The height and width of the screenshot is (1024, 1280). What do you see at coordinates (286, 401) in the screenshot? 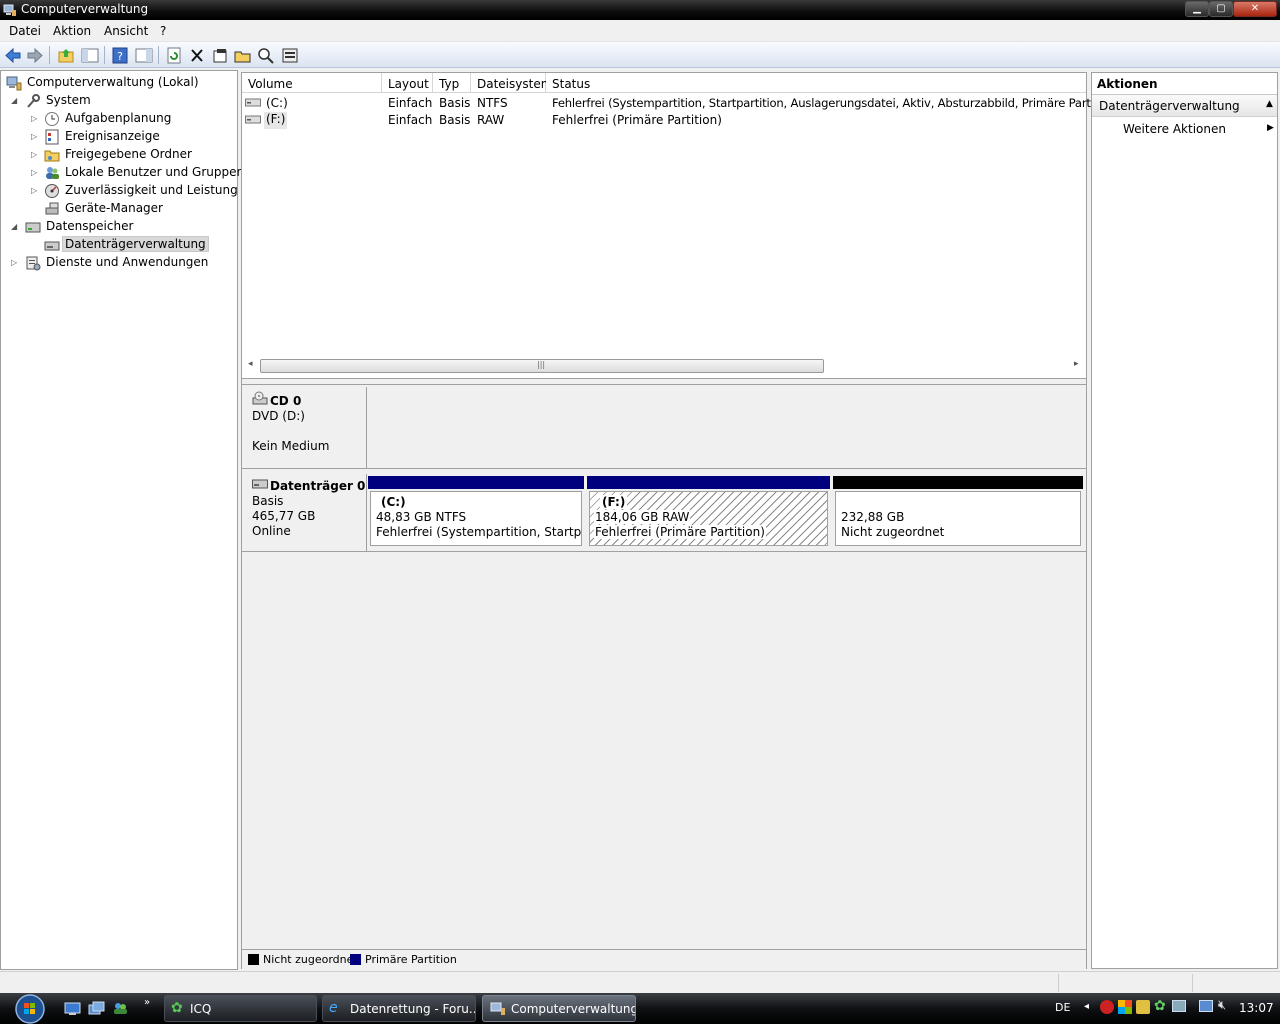
I see `disk-name: CD 0` at bounding box center [286, 401].